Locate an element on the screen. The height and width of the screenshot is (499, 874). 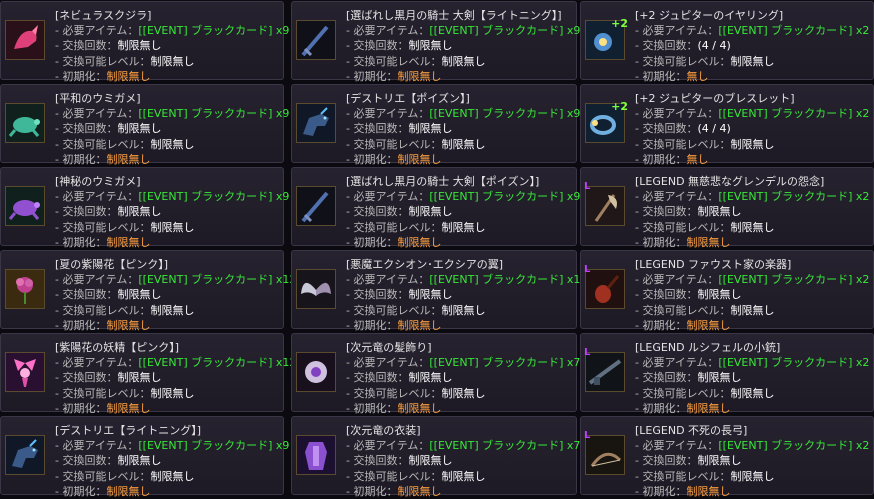
turtle-icon is located at coordinates (25, 206).